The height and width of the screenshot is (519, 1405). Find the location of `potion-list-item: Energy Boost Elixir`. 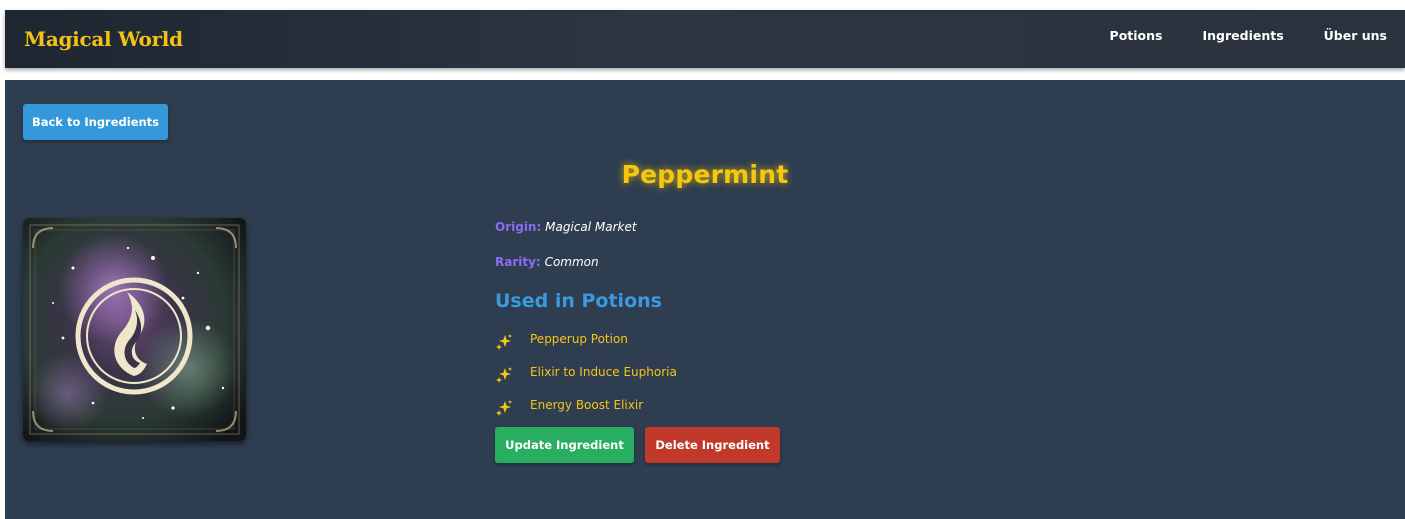

potion-list-item: Energy Boost Elixir is located at coordinates (637, 405).